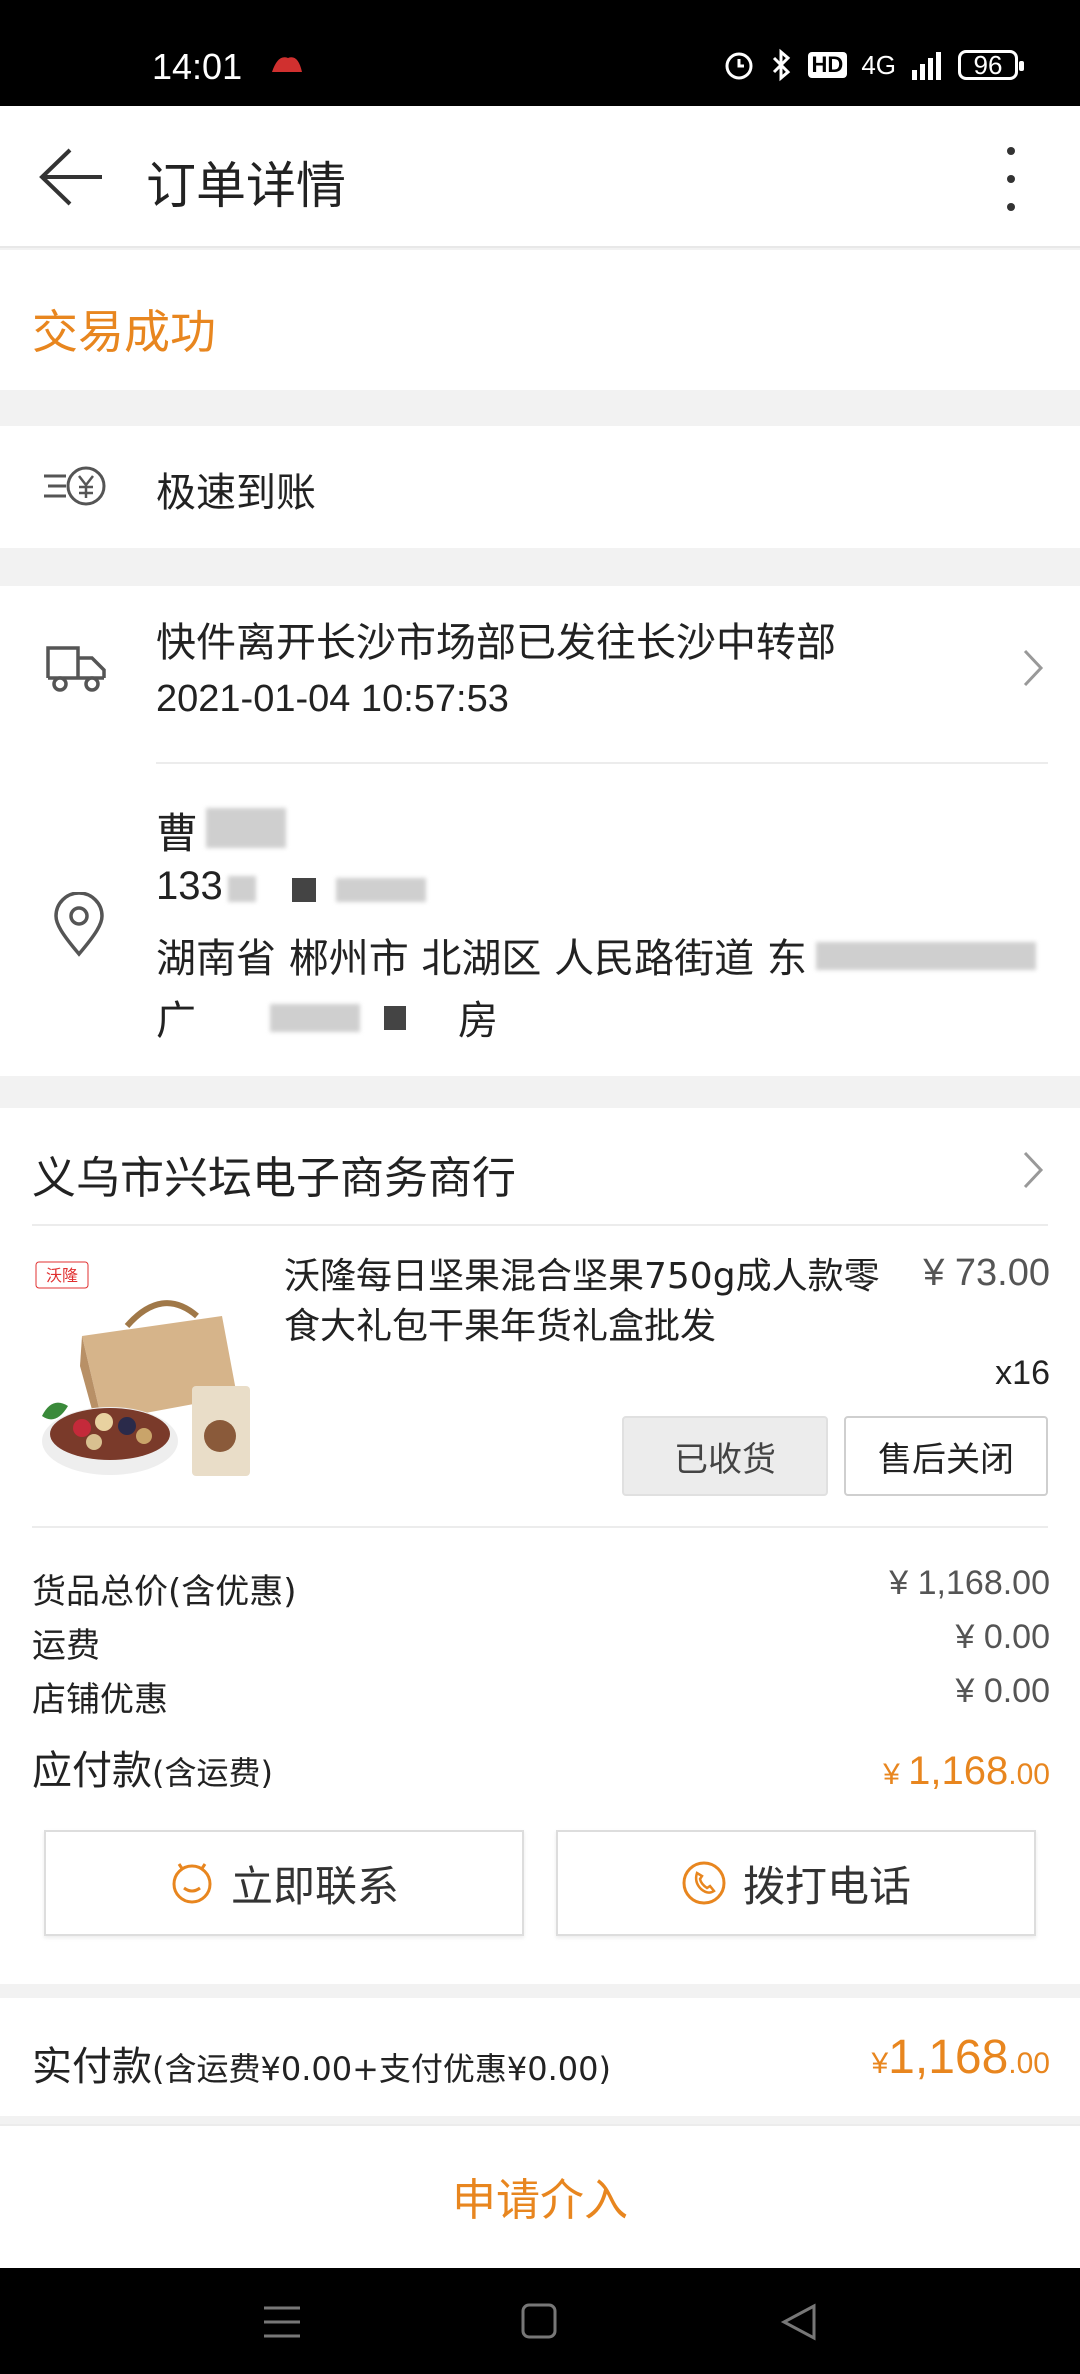  I want to click on system-nav-bar, so click(540, 2321).